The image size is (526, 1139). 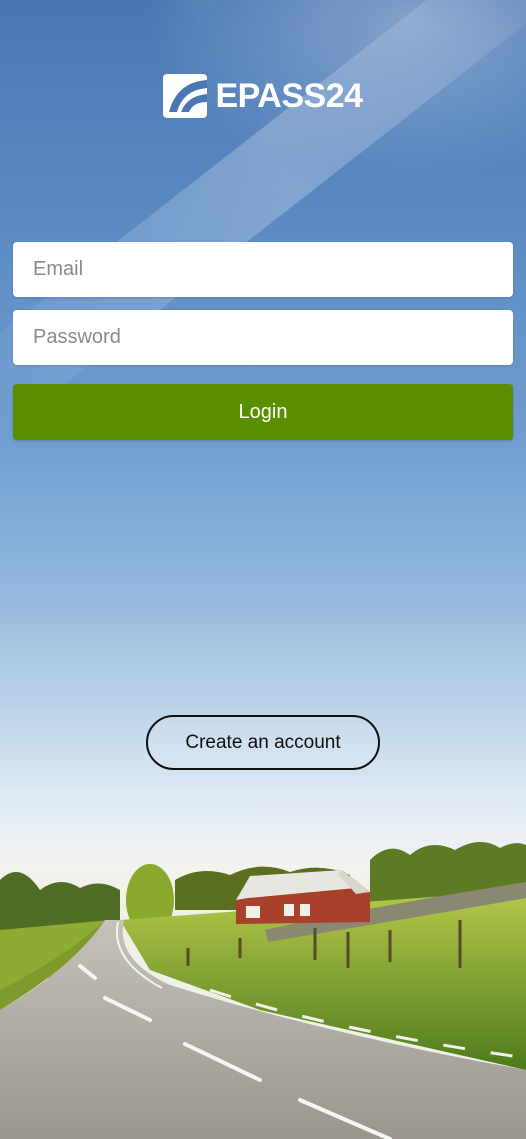 I want to click on epass-logo-icon, so click(x=185, y=96).